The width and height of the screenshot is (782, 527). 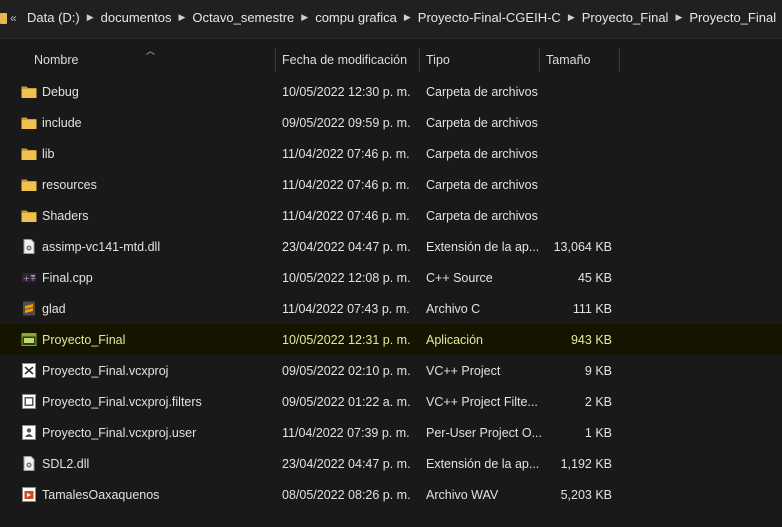 What do you see at coordinates (346, 278) in the screenshot?
I see `file-date: 10/05/2022 12:08 p. m.` at bounding box center [346, 278].